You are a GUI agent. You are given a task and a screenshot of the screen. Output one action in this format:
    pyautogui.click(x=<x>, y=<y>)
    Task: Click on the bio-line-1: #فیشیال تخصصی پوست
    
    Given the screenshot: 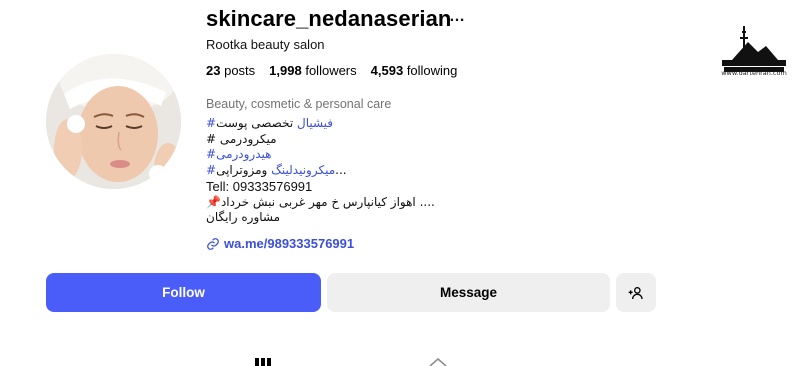 What is the action you would take?
    pyautogui.click(x=320, y=124)
    